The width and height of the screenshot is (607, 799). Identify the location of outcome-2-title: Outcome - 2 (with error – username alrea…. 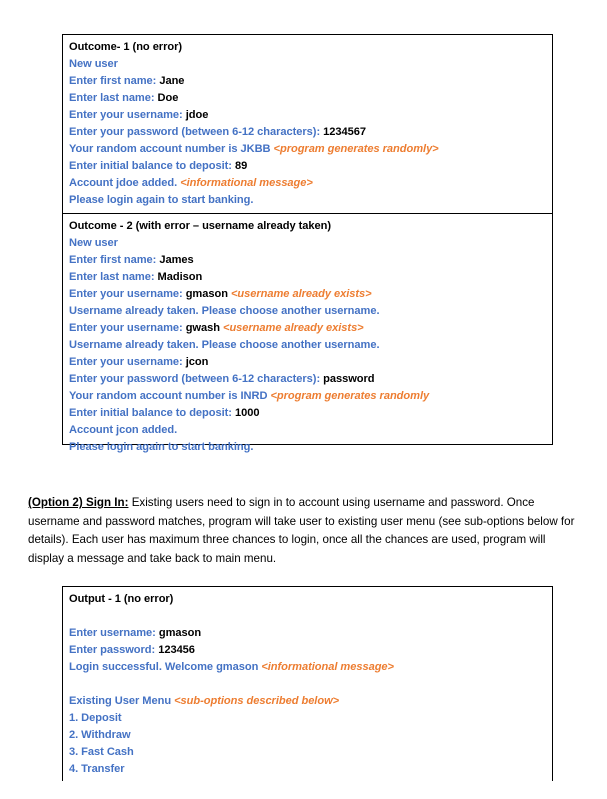
(200, 226).